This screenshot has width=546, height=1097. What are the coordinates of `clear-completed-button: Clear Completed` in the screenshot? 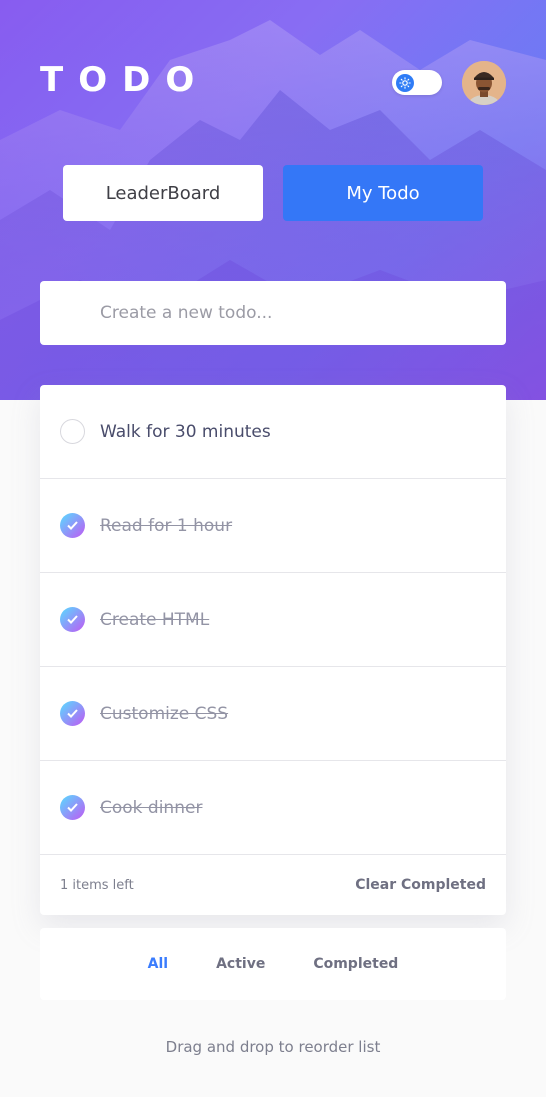 It's located at (420, 885).